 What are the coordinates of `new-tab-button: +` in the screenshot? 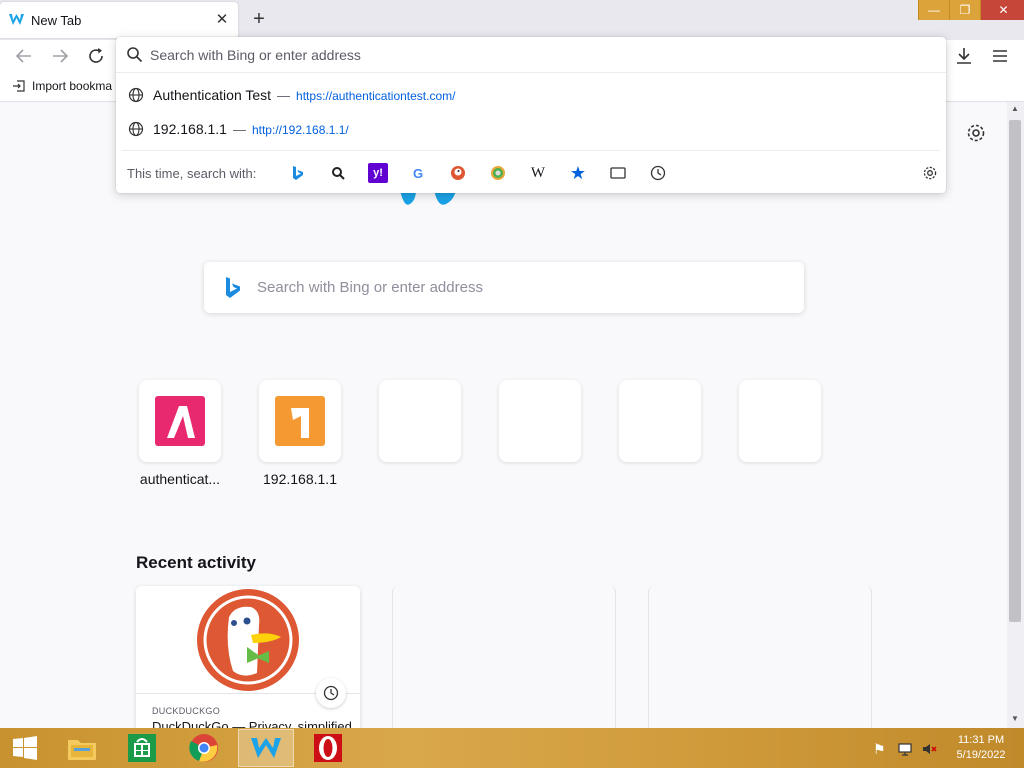 It's located at (259, 19).